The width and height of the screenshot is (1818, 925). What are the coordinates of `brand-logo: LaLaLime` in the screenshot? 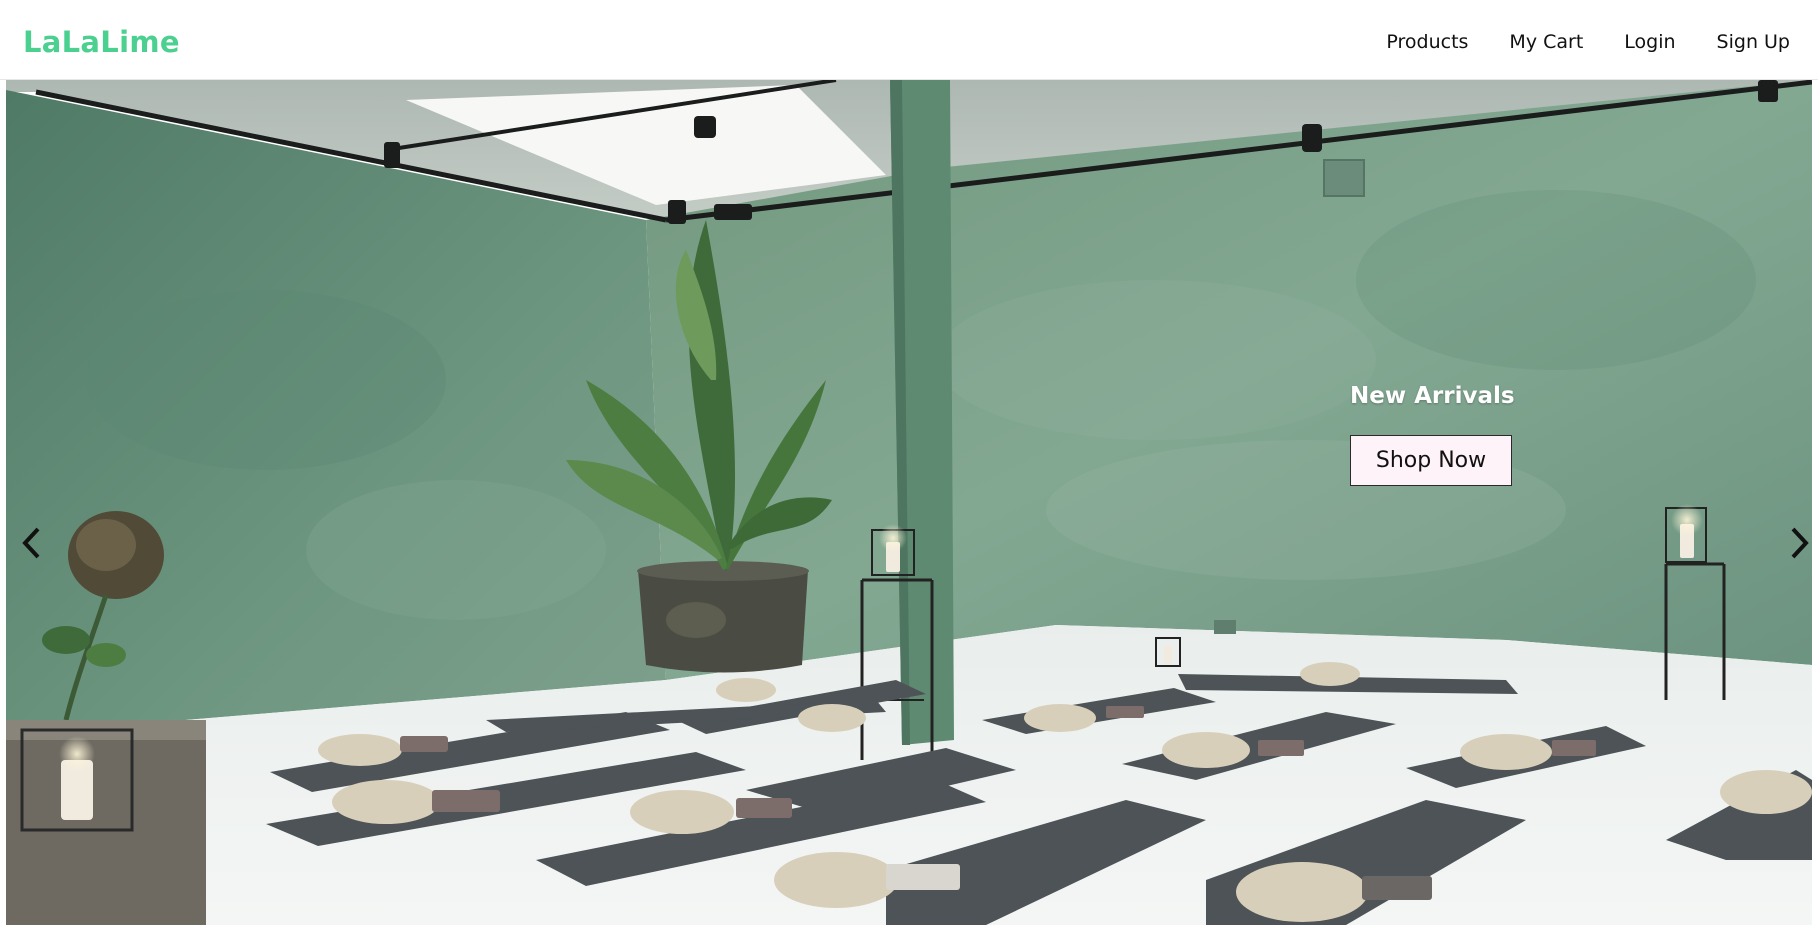 It's located at (101, 42).